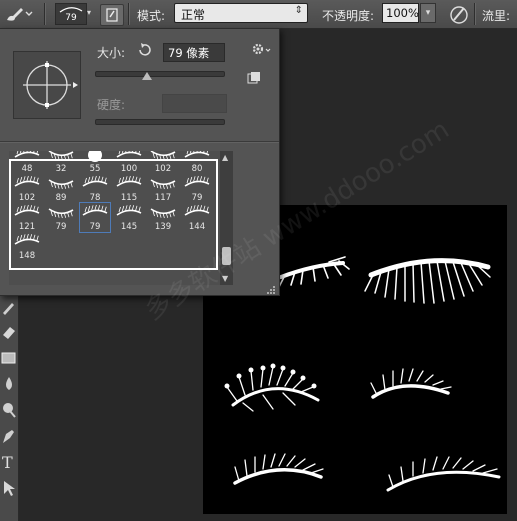  Describe the element at coordinates (428, 13) in the screenshot. I see `opacity-dropdown-button: ▾` at that location.